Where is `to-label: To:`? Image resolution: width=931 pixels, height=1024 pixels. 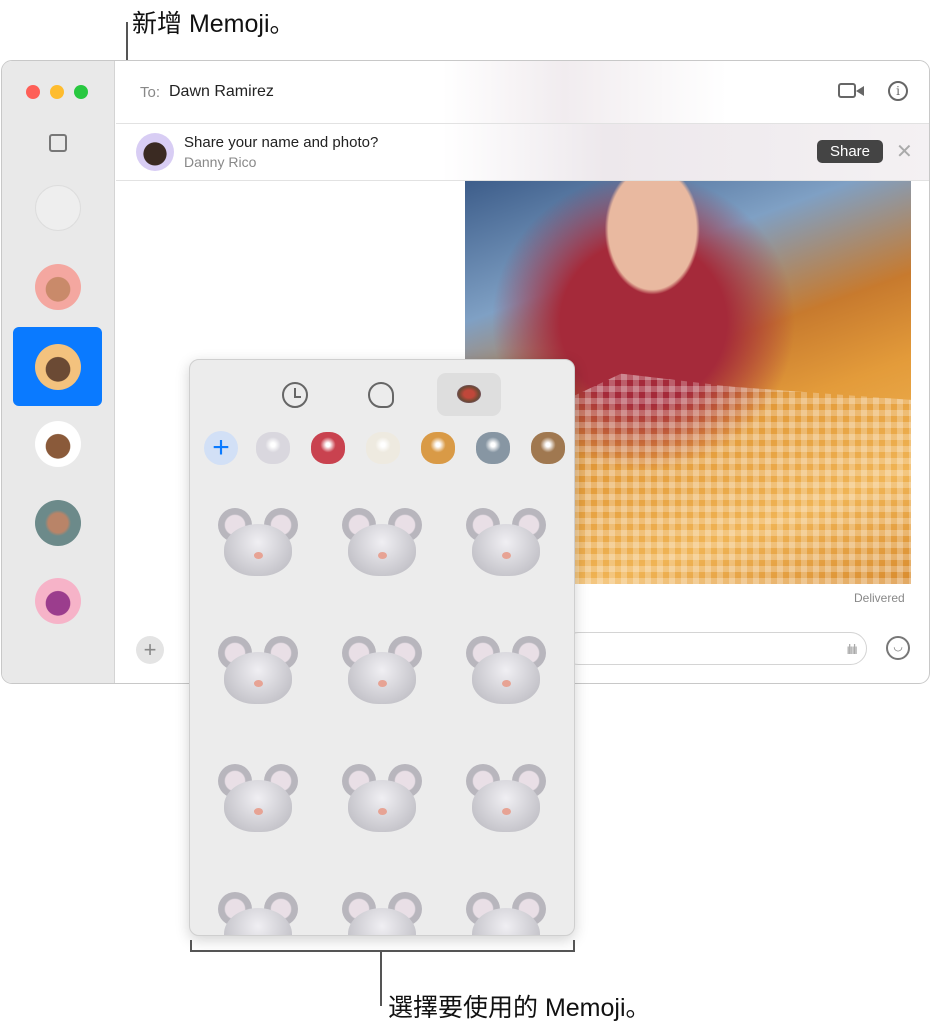 to-label: To: is located at coordinates (150, 92).